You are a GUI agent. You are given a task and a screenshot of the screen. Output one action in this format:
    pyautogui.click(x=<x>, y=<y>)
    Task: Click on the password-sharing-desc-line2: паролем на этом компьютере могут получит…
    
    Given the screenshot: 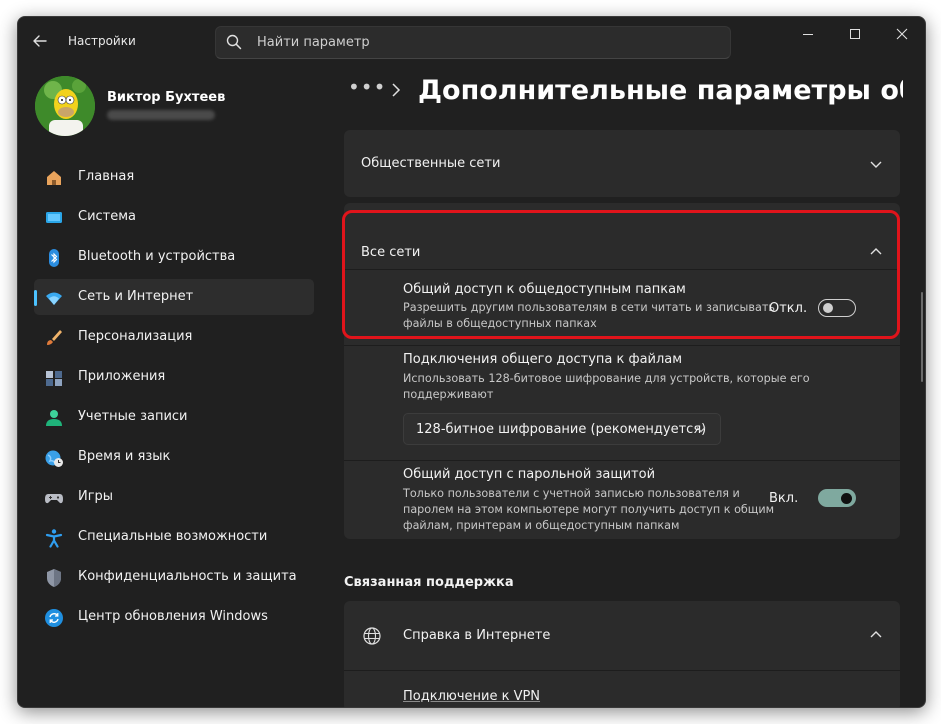 What is the action you would take?
    pyautogui.click(x=589, y=509)
    